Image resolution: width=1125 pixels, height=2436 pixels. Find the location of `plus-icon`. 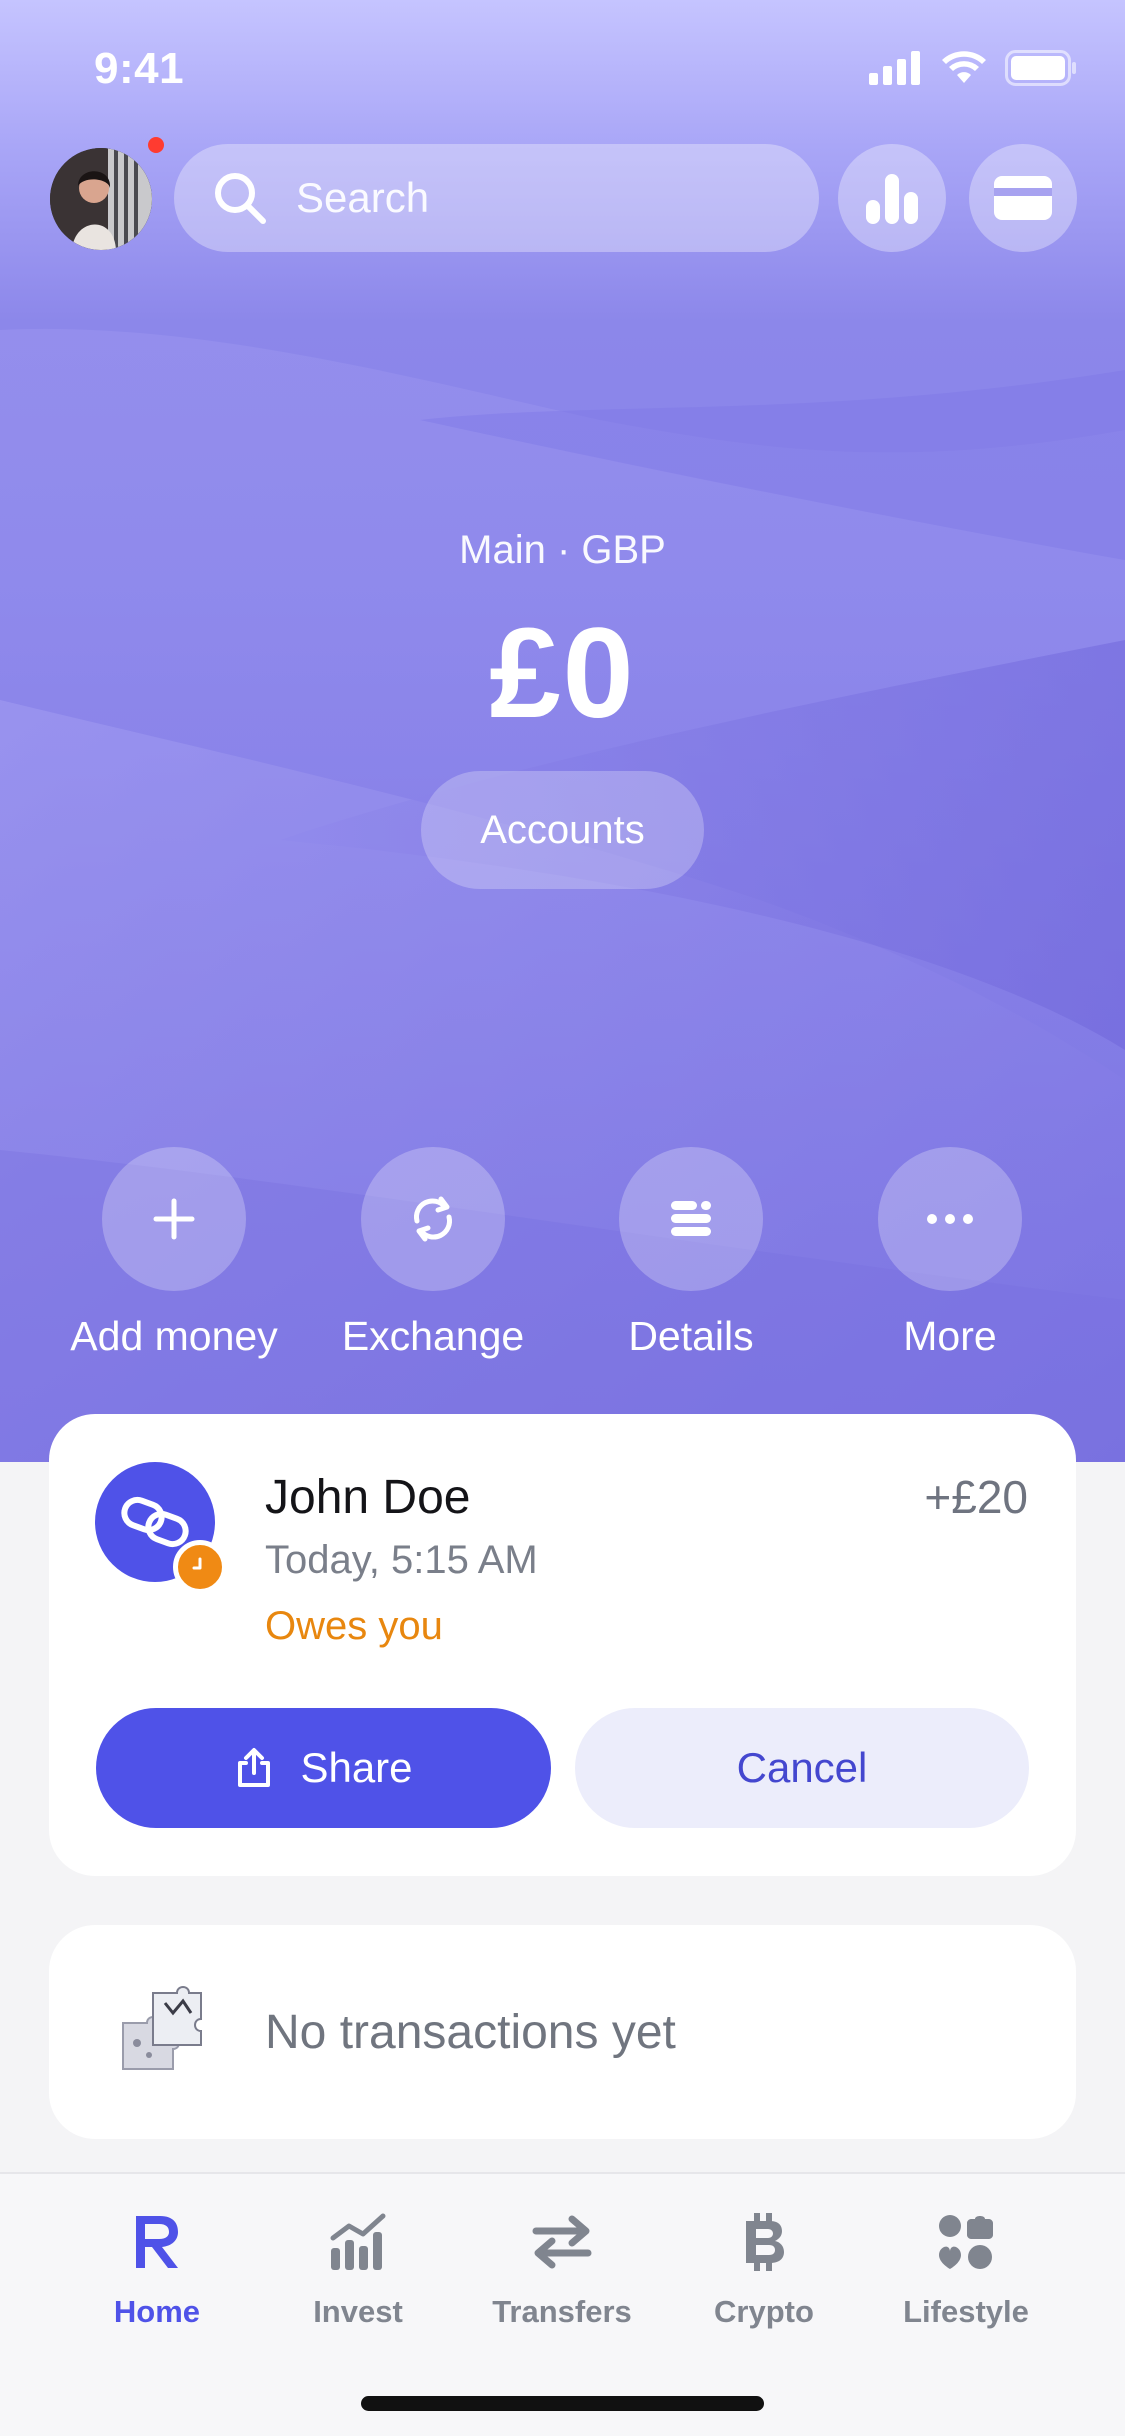

plus-icon is located at coordinates (174, 1219).